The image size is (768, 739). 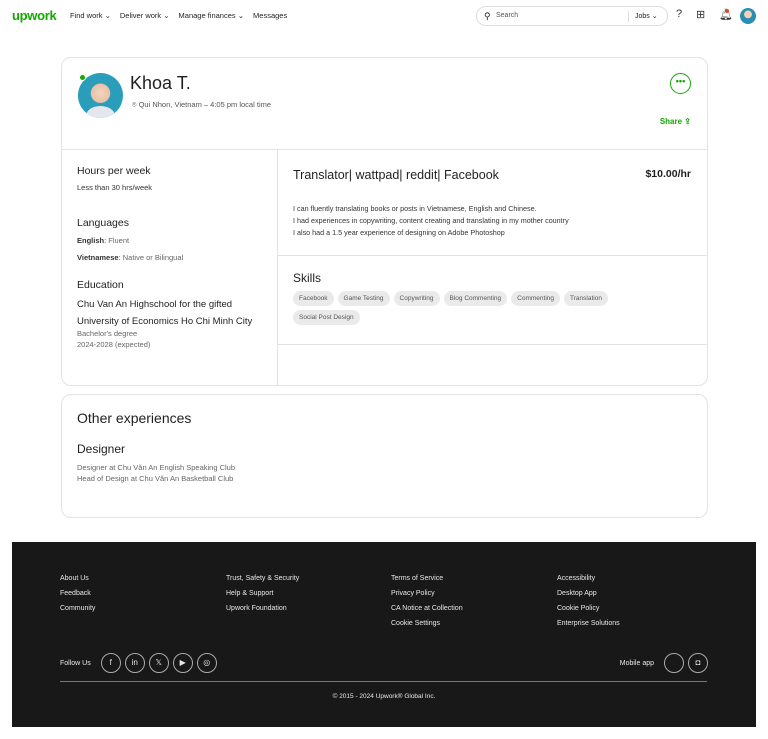 I want to click on follow-us-label: Follow Us, so click(x=75, y=663).